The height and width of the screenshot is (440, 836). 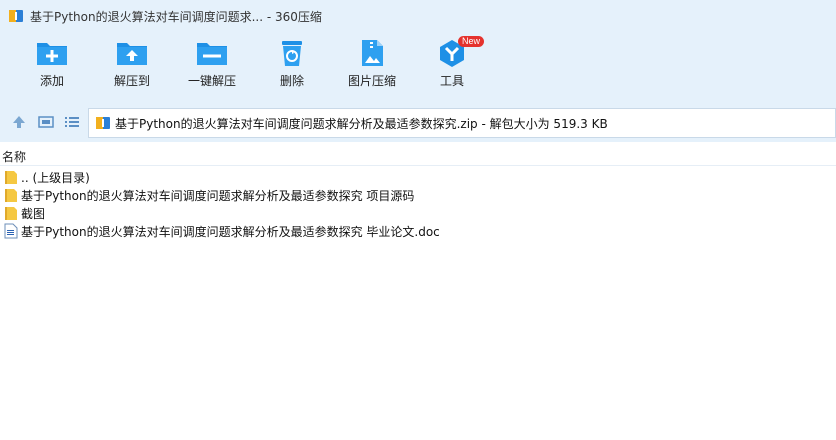 What do you see at coordinates (14, 156) in the screenshot?
I see `name-column-header: 名称` at bounding box center [14, 156].